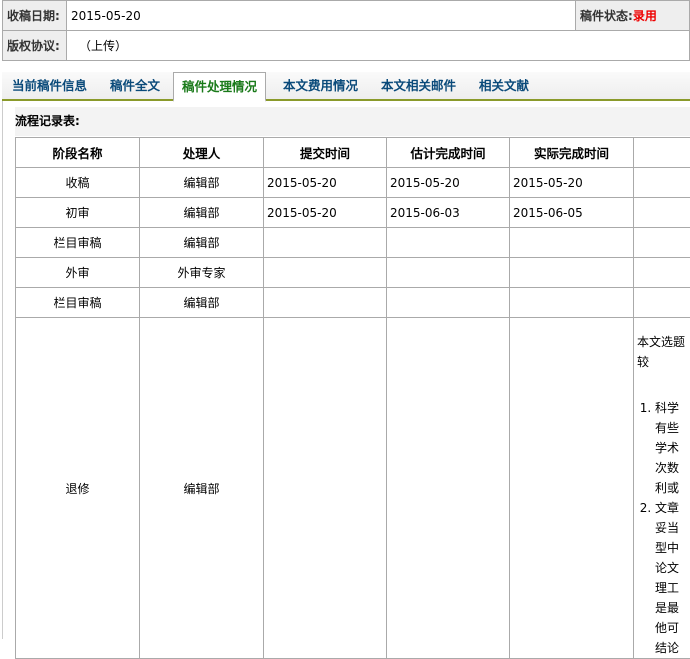 The width and height of the screenshot is (690, 659). I want to click on column-header: 估计完成时间, so click(448, 153).